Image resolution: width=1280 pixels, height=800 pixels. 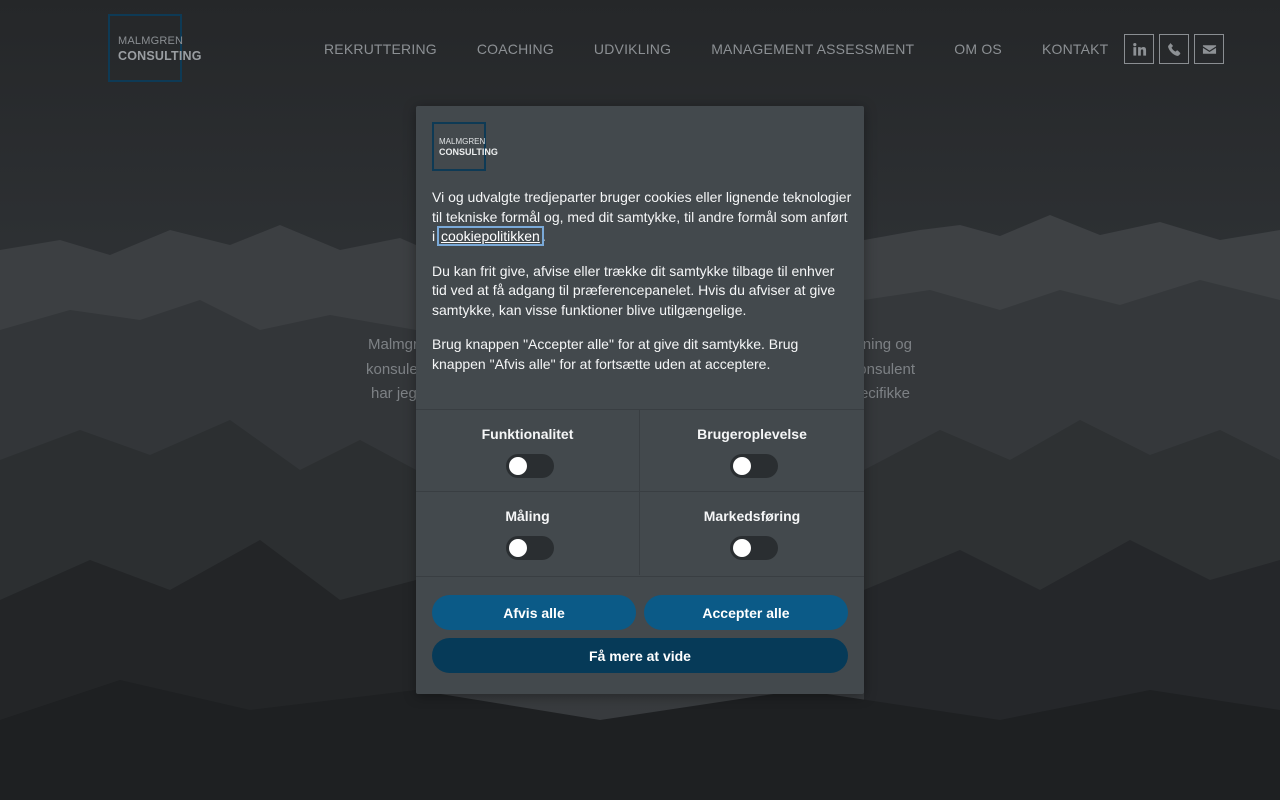 I want to click on nav-management-assessment: MANAGEMENT ASSESSMENT, so click(x=812, y=50).